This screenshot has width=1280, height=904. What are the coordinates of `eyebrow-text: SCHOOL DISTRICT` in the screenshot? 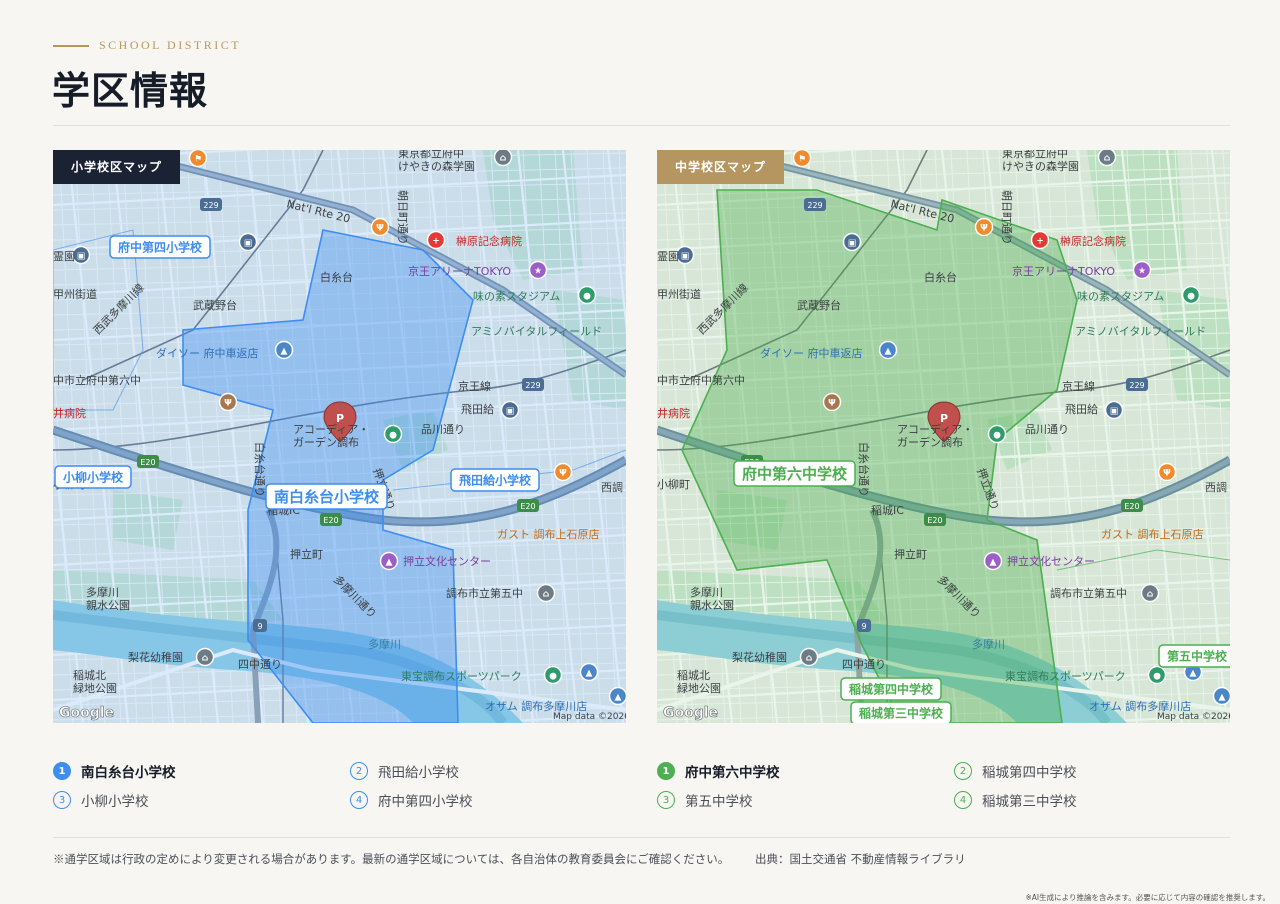 It's located at (170, 45).